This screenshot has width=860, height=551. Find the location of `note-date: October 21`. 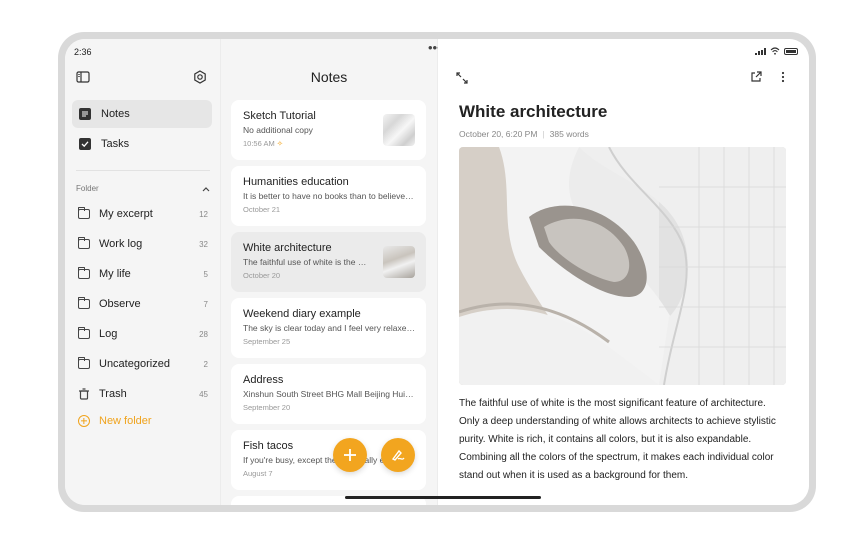

note-date: October 21 is located at coordinates (262, 209).